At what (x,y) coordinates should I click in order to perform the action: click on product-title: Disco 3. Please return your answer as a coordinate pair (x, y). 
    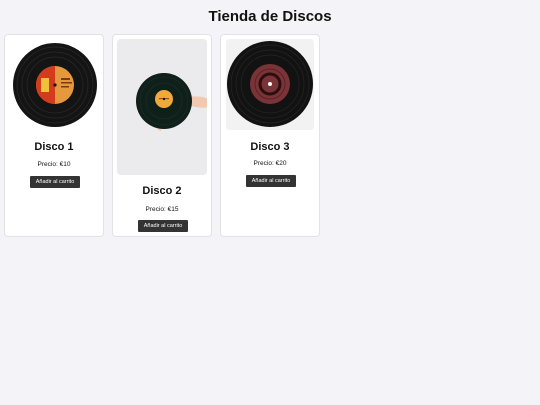
    Looking at the image, I should click on (270, 147).